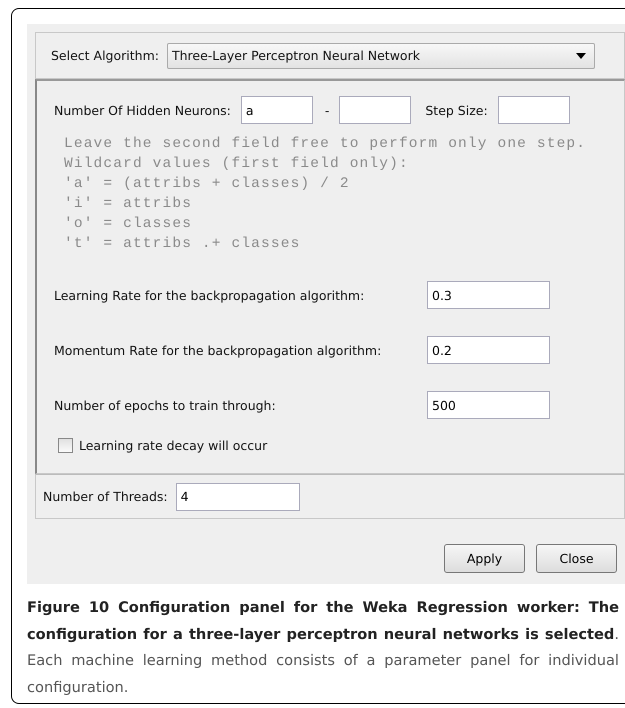 This screenshot has width=625, height=708. Describe the element at coordinates (105, 496) in the screenshot. I see `threads-label: Number of Threads:` at that location.